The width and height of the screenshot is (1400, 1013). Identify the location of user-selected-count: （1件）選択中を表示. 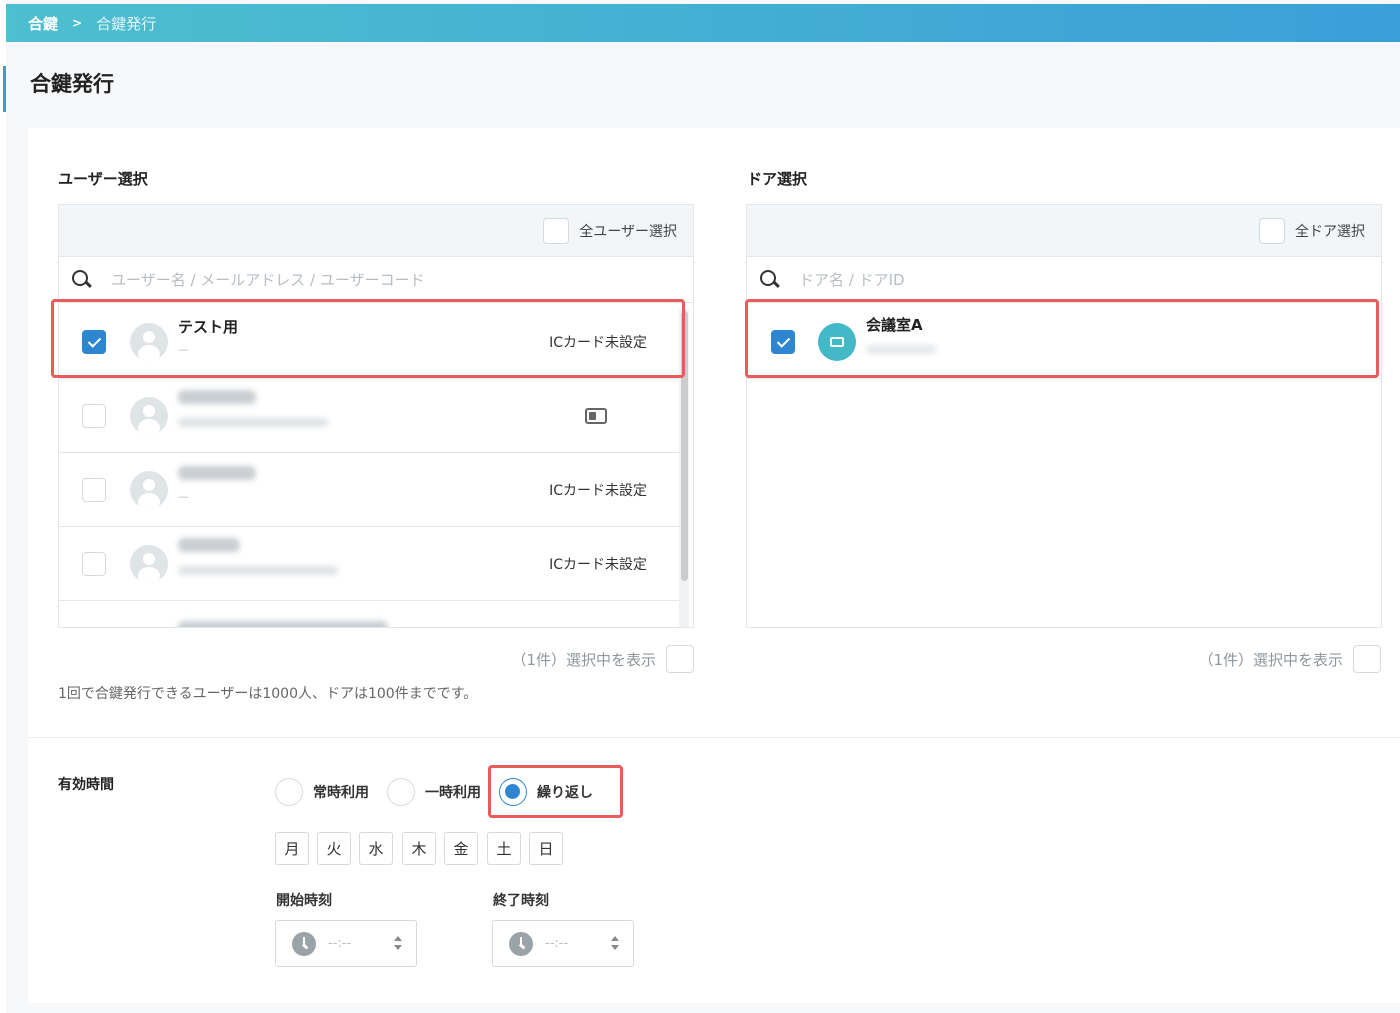
(602, 659).